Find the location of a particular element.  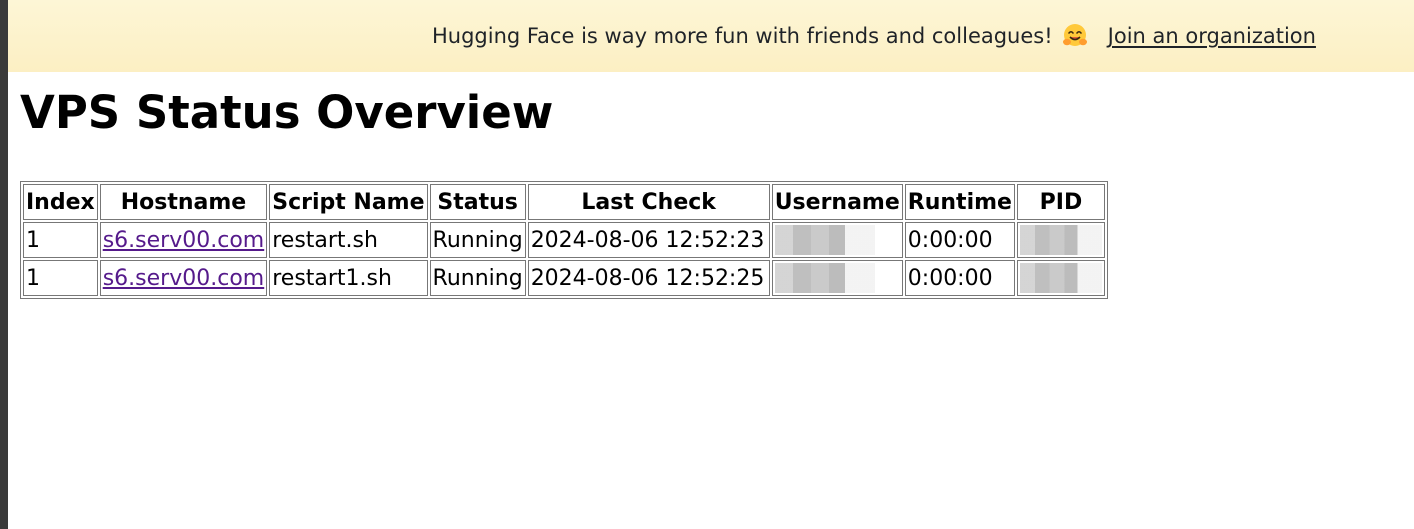

hugging-face-emoji-icon is located at coordinates (1075, 36).